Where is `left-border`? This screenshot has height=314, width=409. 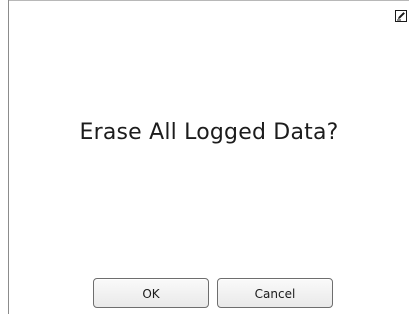
left-border is located at coordinates (8, 157).